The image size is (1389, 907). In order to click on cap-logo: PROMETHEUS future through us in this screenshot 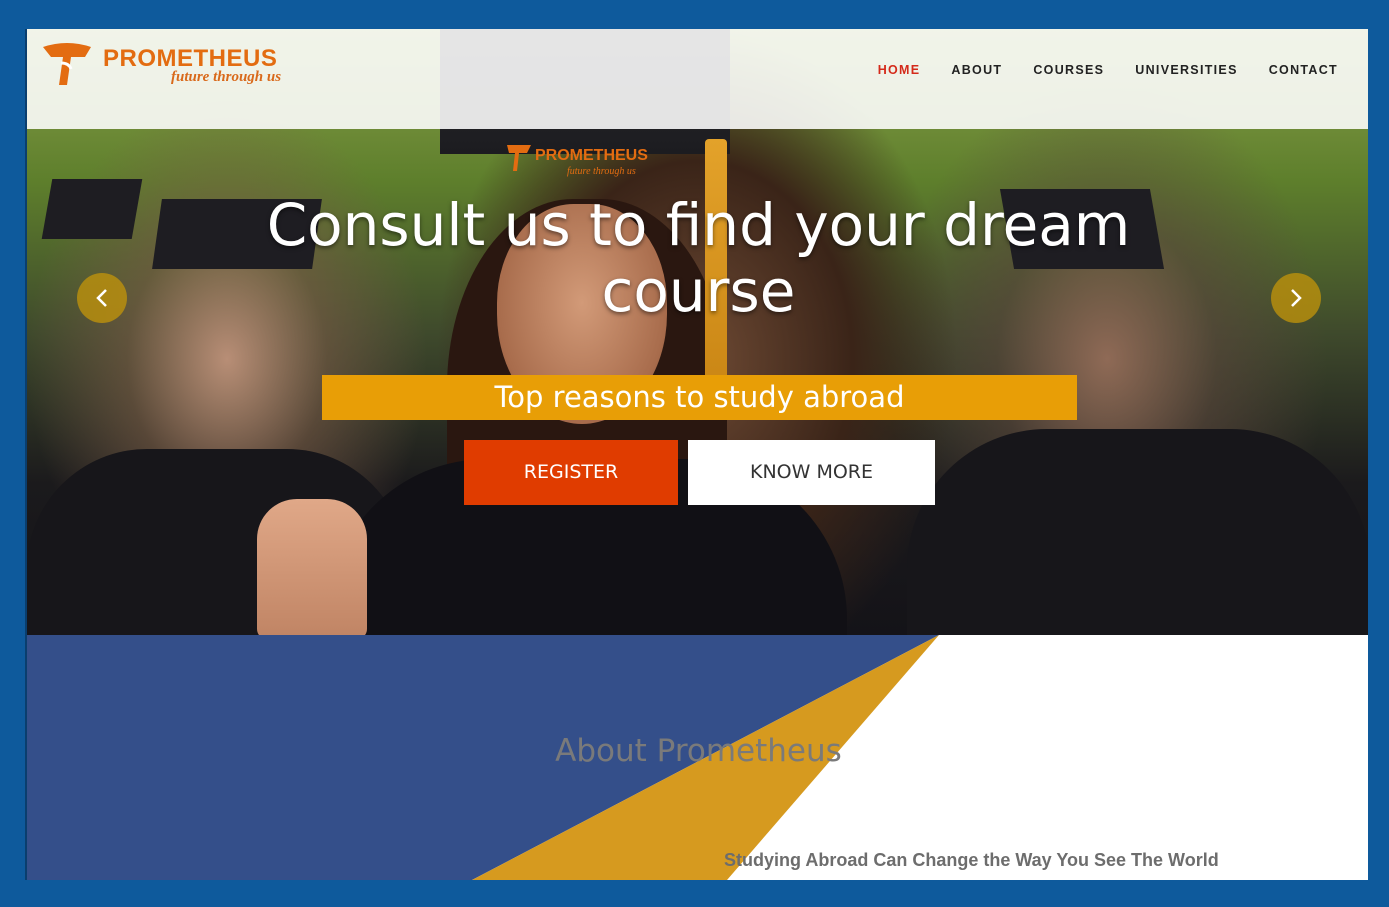, I will do `click(576, 160)`.